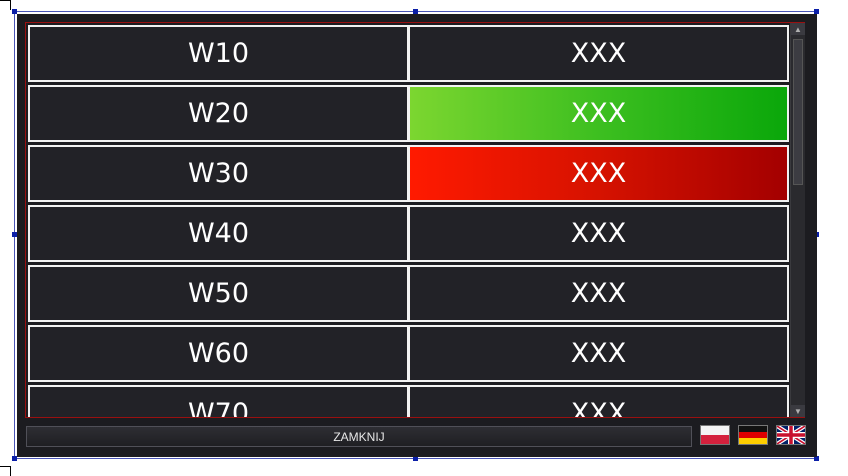 Image resolution: width=848 pixels, height=476 pixels. What do you see at coordinates (798, 29) in the screenshot?
I see `scroll-up-arrow-icon: ▲` at bounding box center [798, 29].